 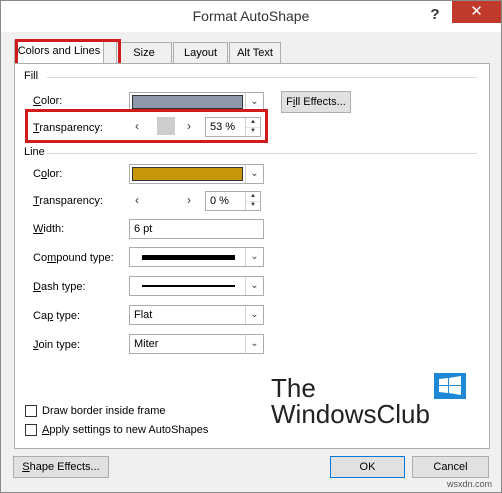 What do you see at coordinates (137, 200) in the screenshot?
I see `line-transparency-left-arrow: ‹` at bounding box center [137, 200].